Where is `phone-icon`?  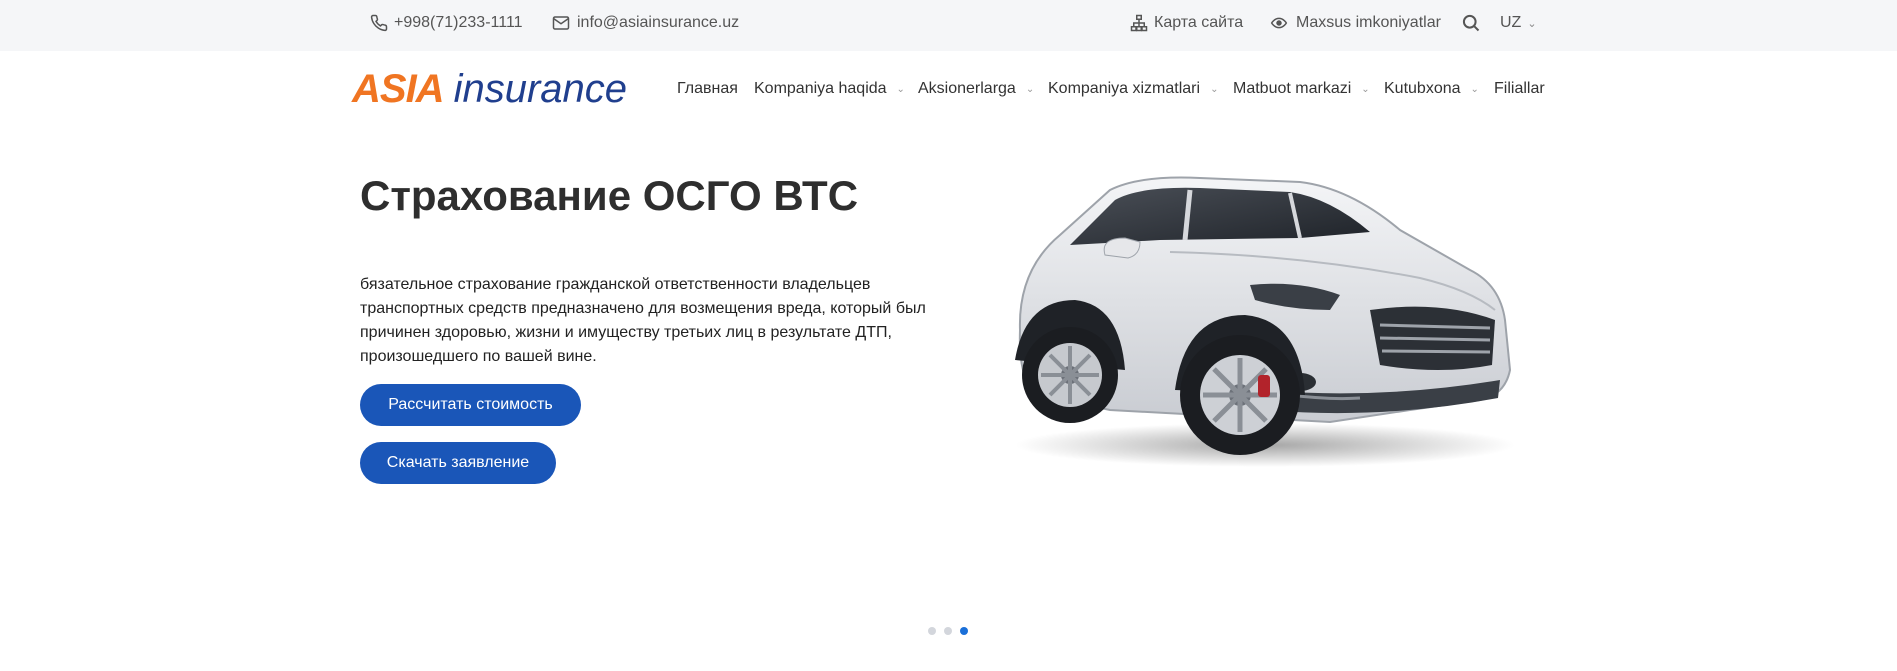
phone-icon is located at coordinates (379, 23).